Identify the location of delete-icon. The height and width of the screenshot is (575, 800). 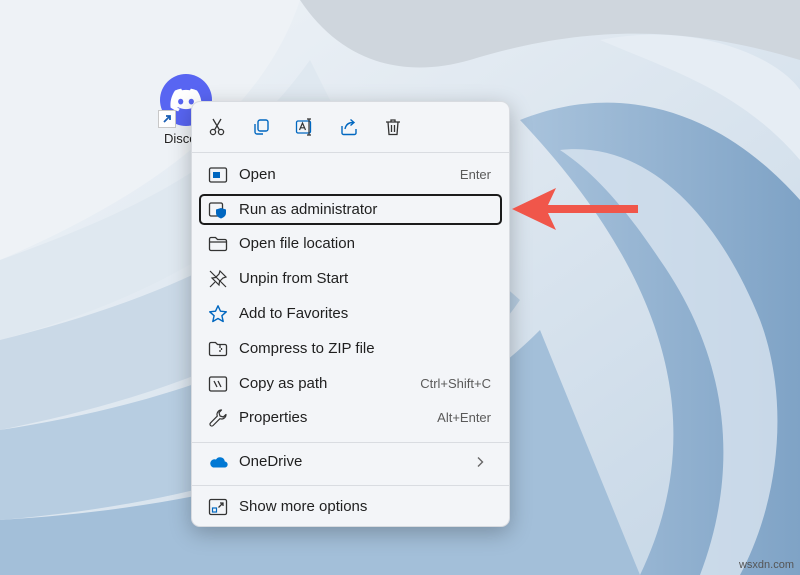
(393, 127).